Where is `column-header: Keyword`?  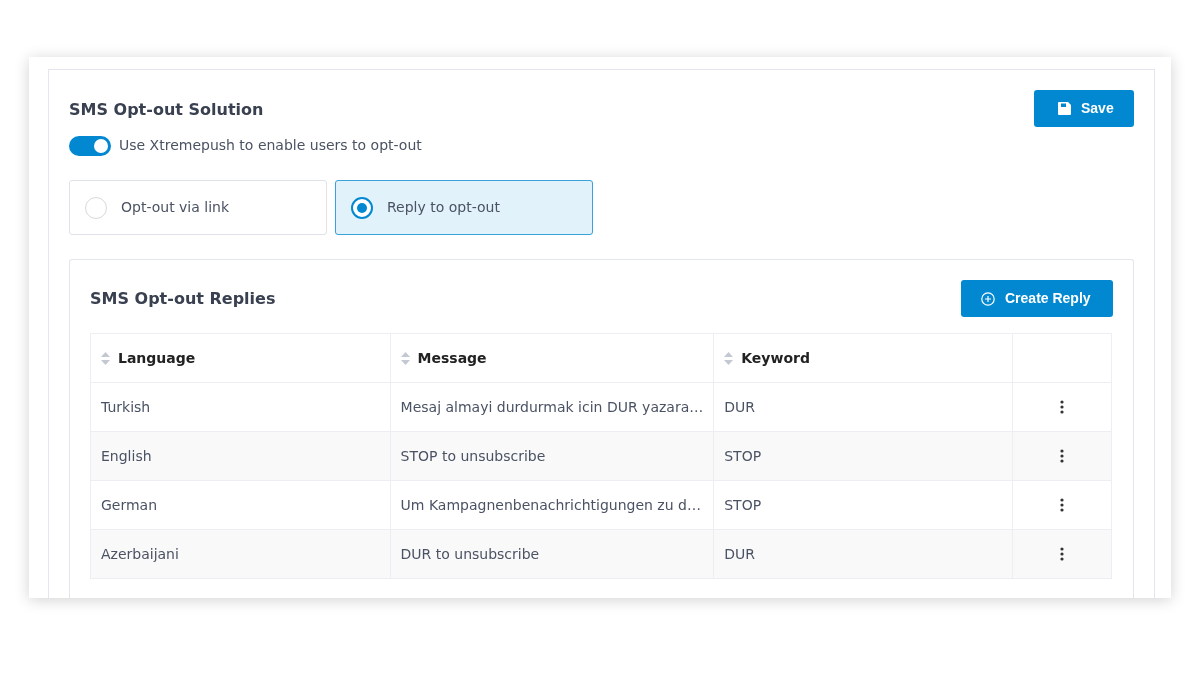 column-header: Keyword is located at coordinates (775, 358).